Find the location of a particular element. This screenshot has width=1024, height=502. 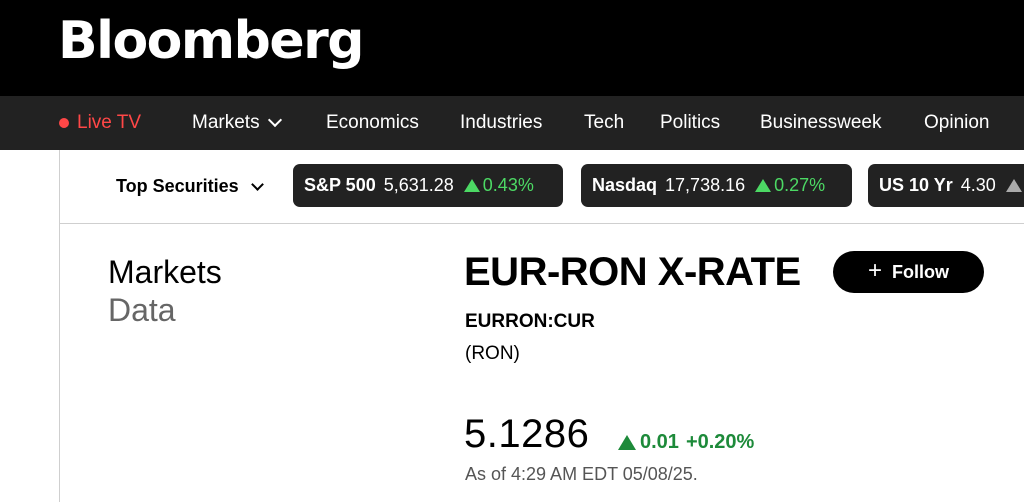

ticker-change is located at coordinates (1014, 185).